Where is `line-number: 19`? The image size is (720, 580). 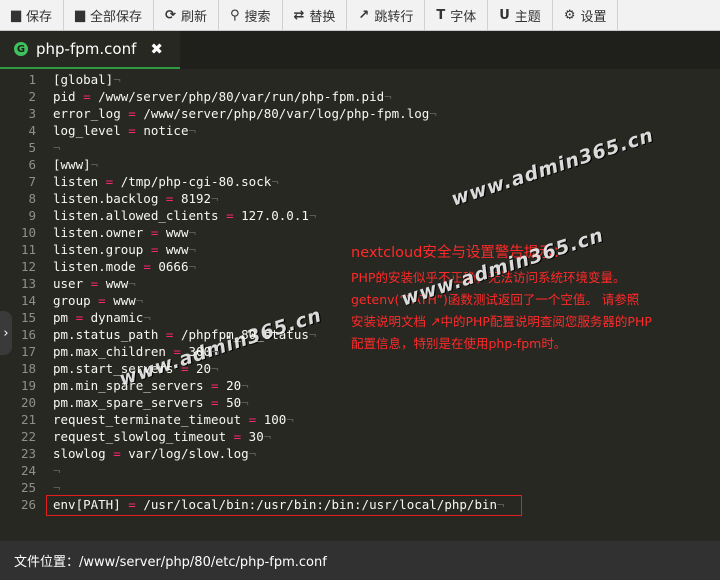 line-number: 19 is located at coordinates (28, 385).